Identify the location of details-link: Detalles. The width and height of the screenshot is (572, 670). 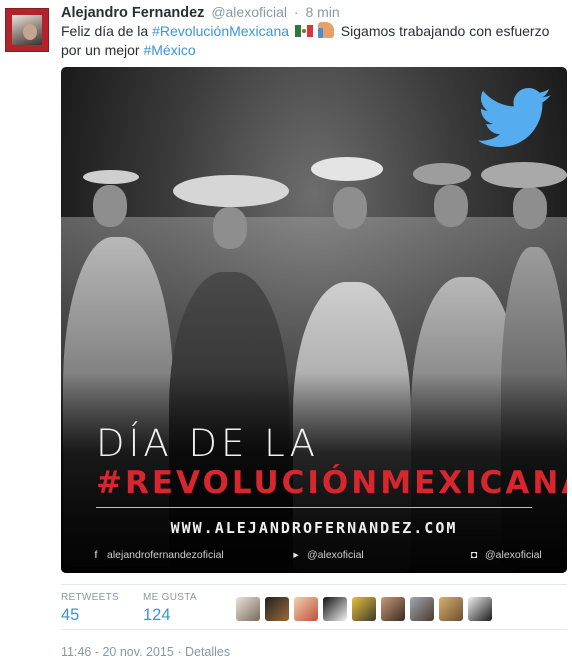
(207, 652).